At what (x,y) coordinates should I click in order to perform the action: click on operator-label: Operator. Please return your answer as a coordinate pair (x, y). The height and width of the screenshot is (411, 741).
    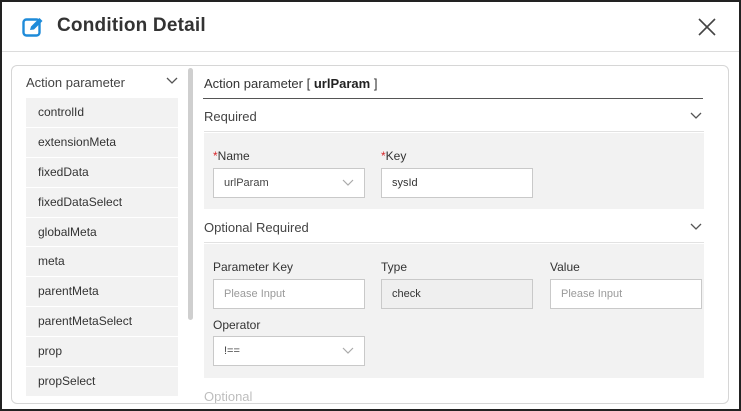
    Looking at the image, I should click on (237, 325).